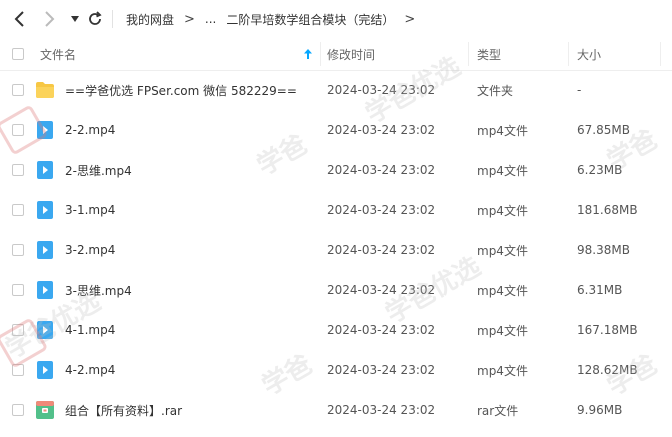 Image resolution: width=672 pixels, height=437 pixels. Describe the element at coordinates (351, 54) in the screenshot. I see `column-header-modified: 修改时间` at that location.